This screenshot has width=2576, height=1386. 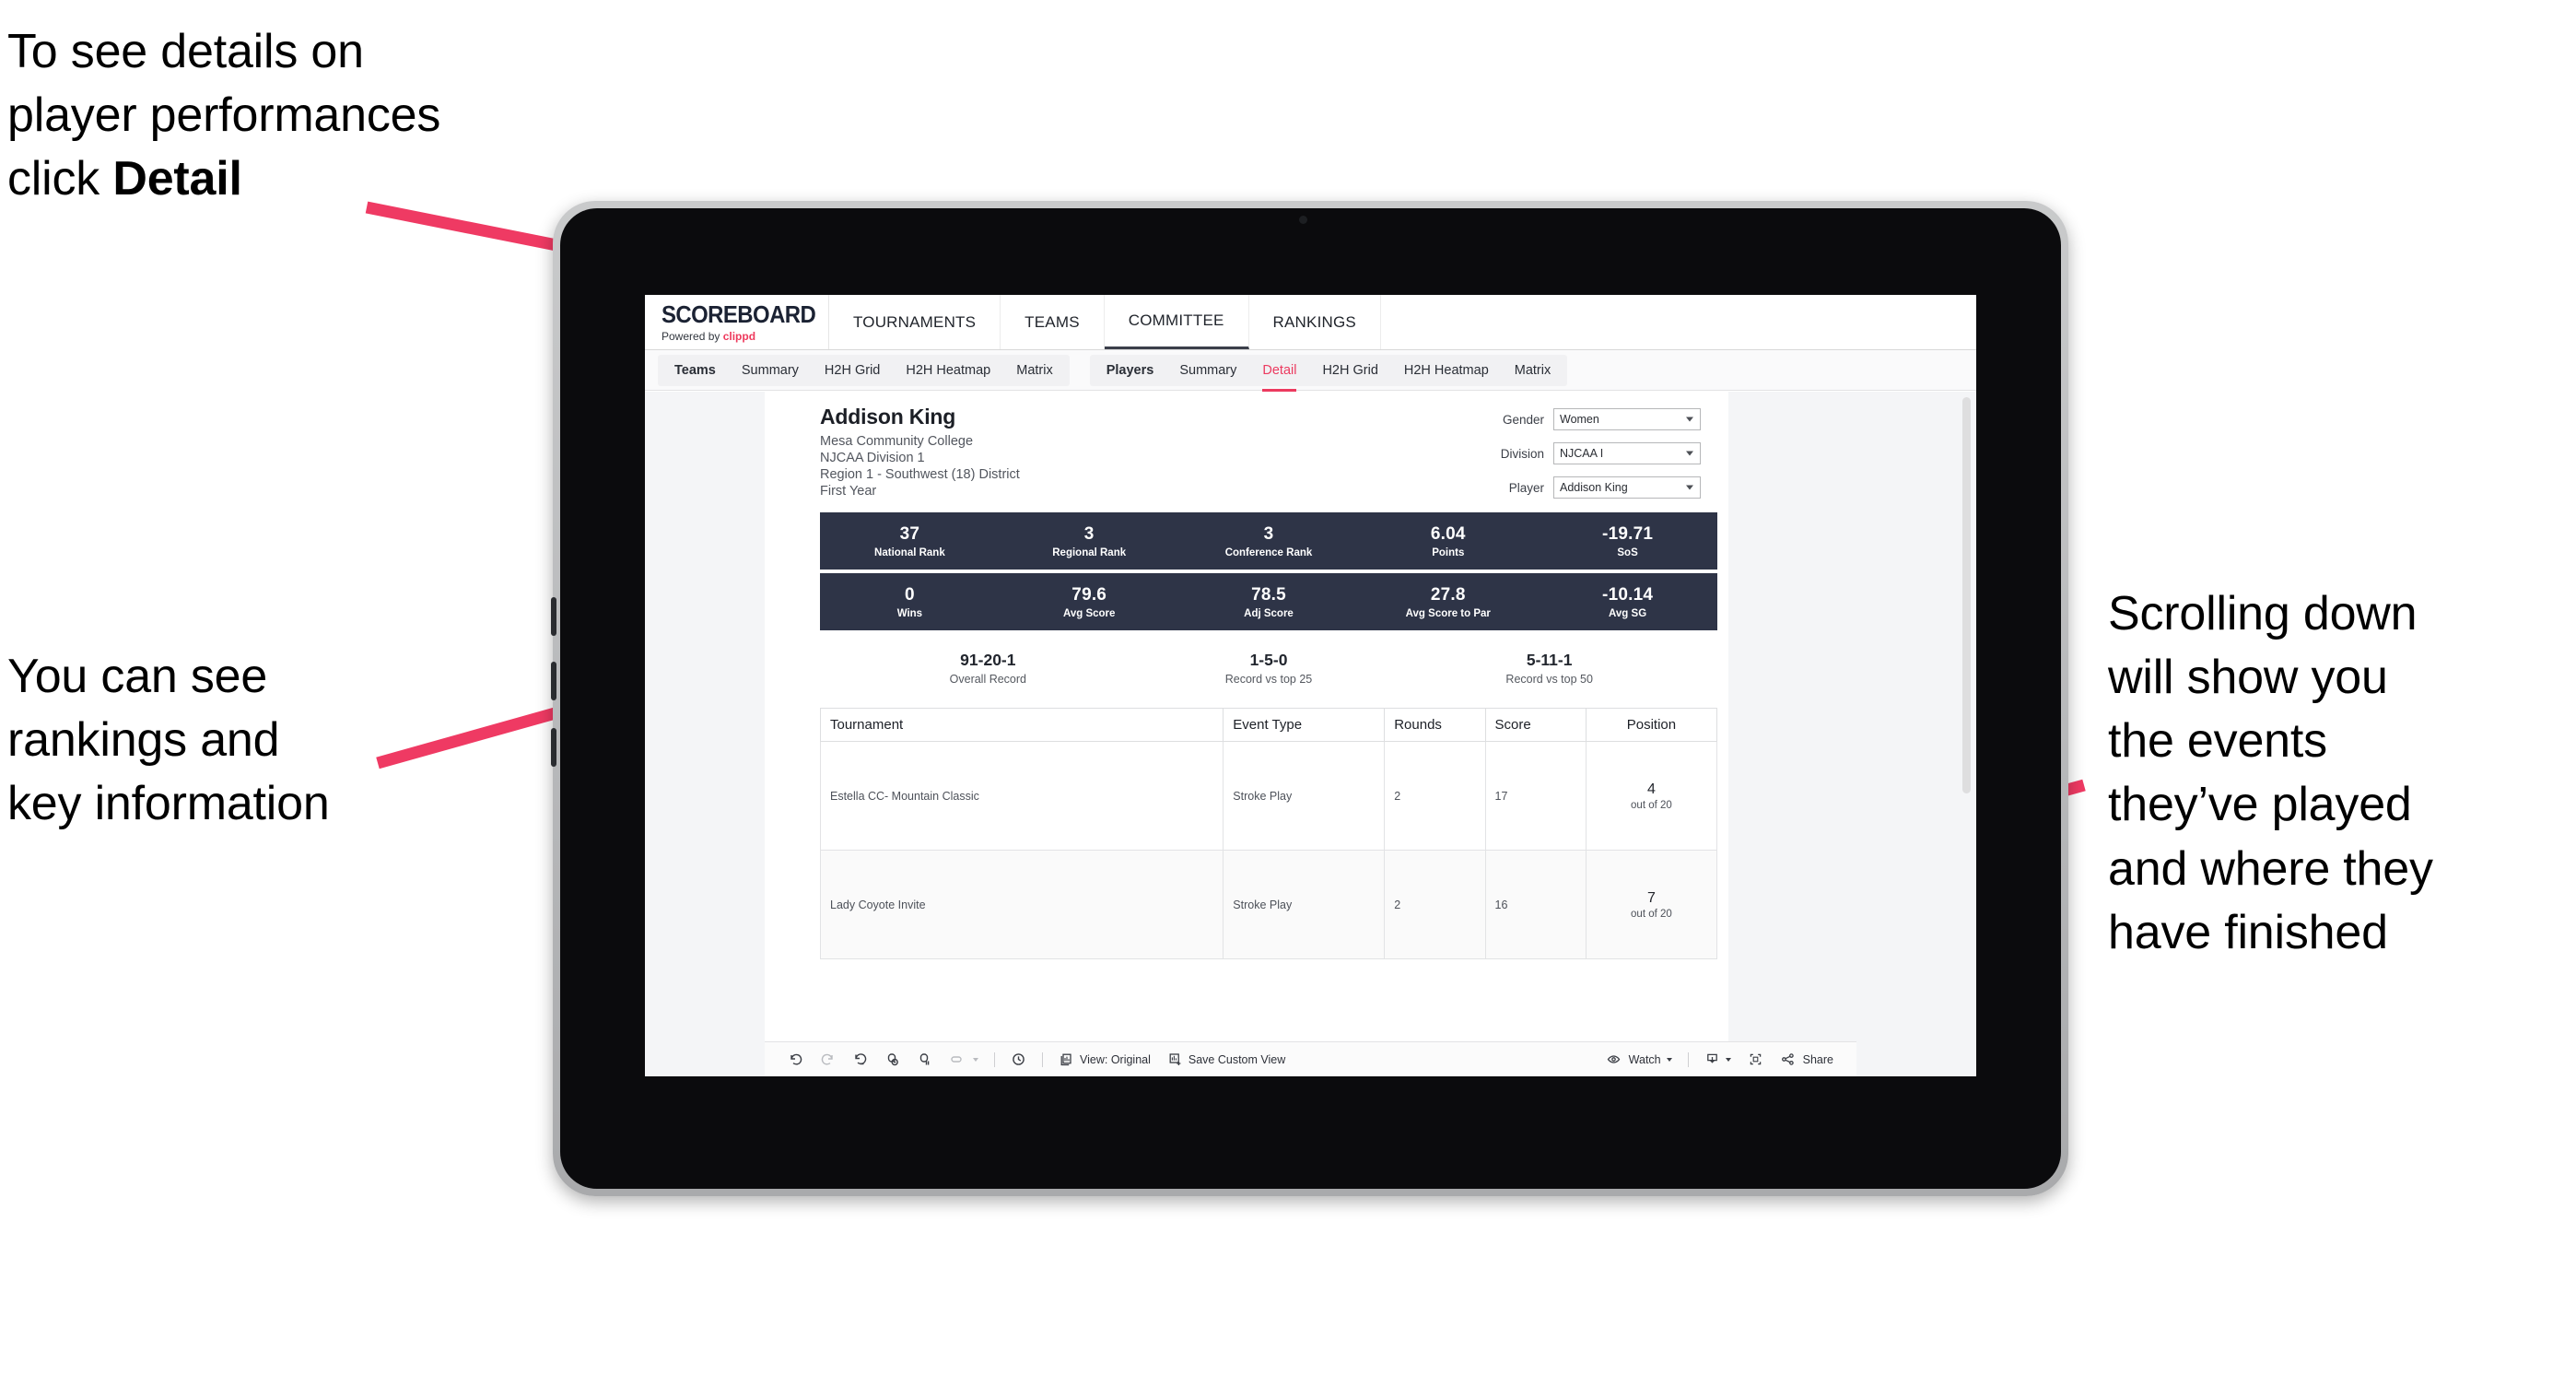 What do you see at coordinates (1065, 1060) in the screenshot?
I see `view-icon` at bounding box center [1065, 1060].